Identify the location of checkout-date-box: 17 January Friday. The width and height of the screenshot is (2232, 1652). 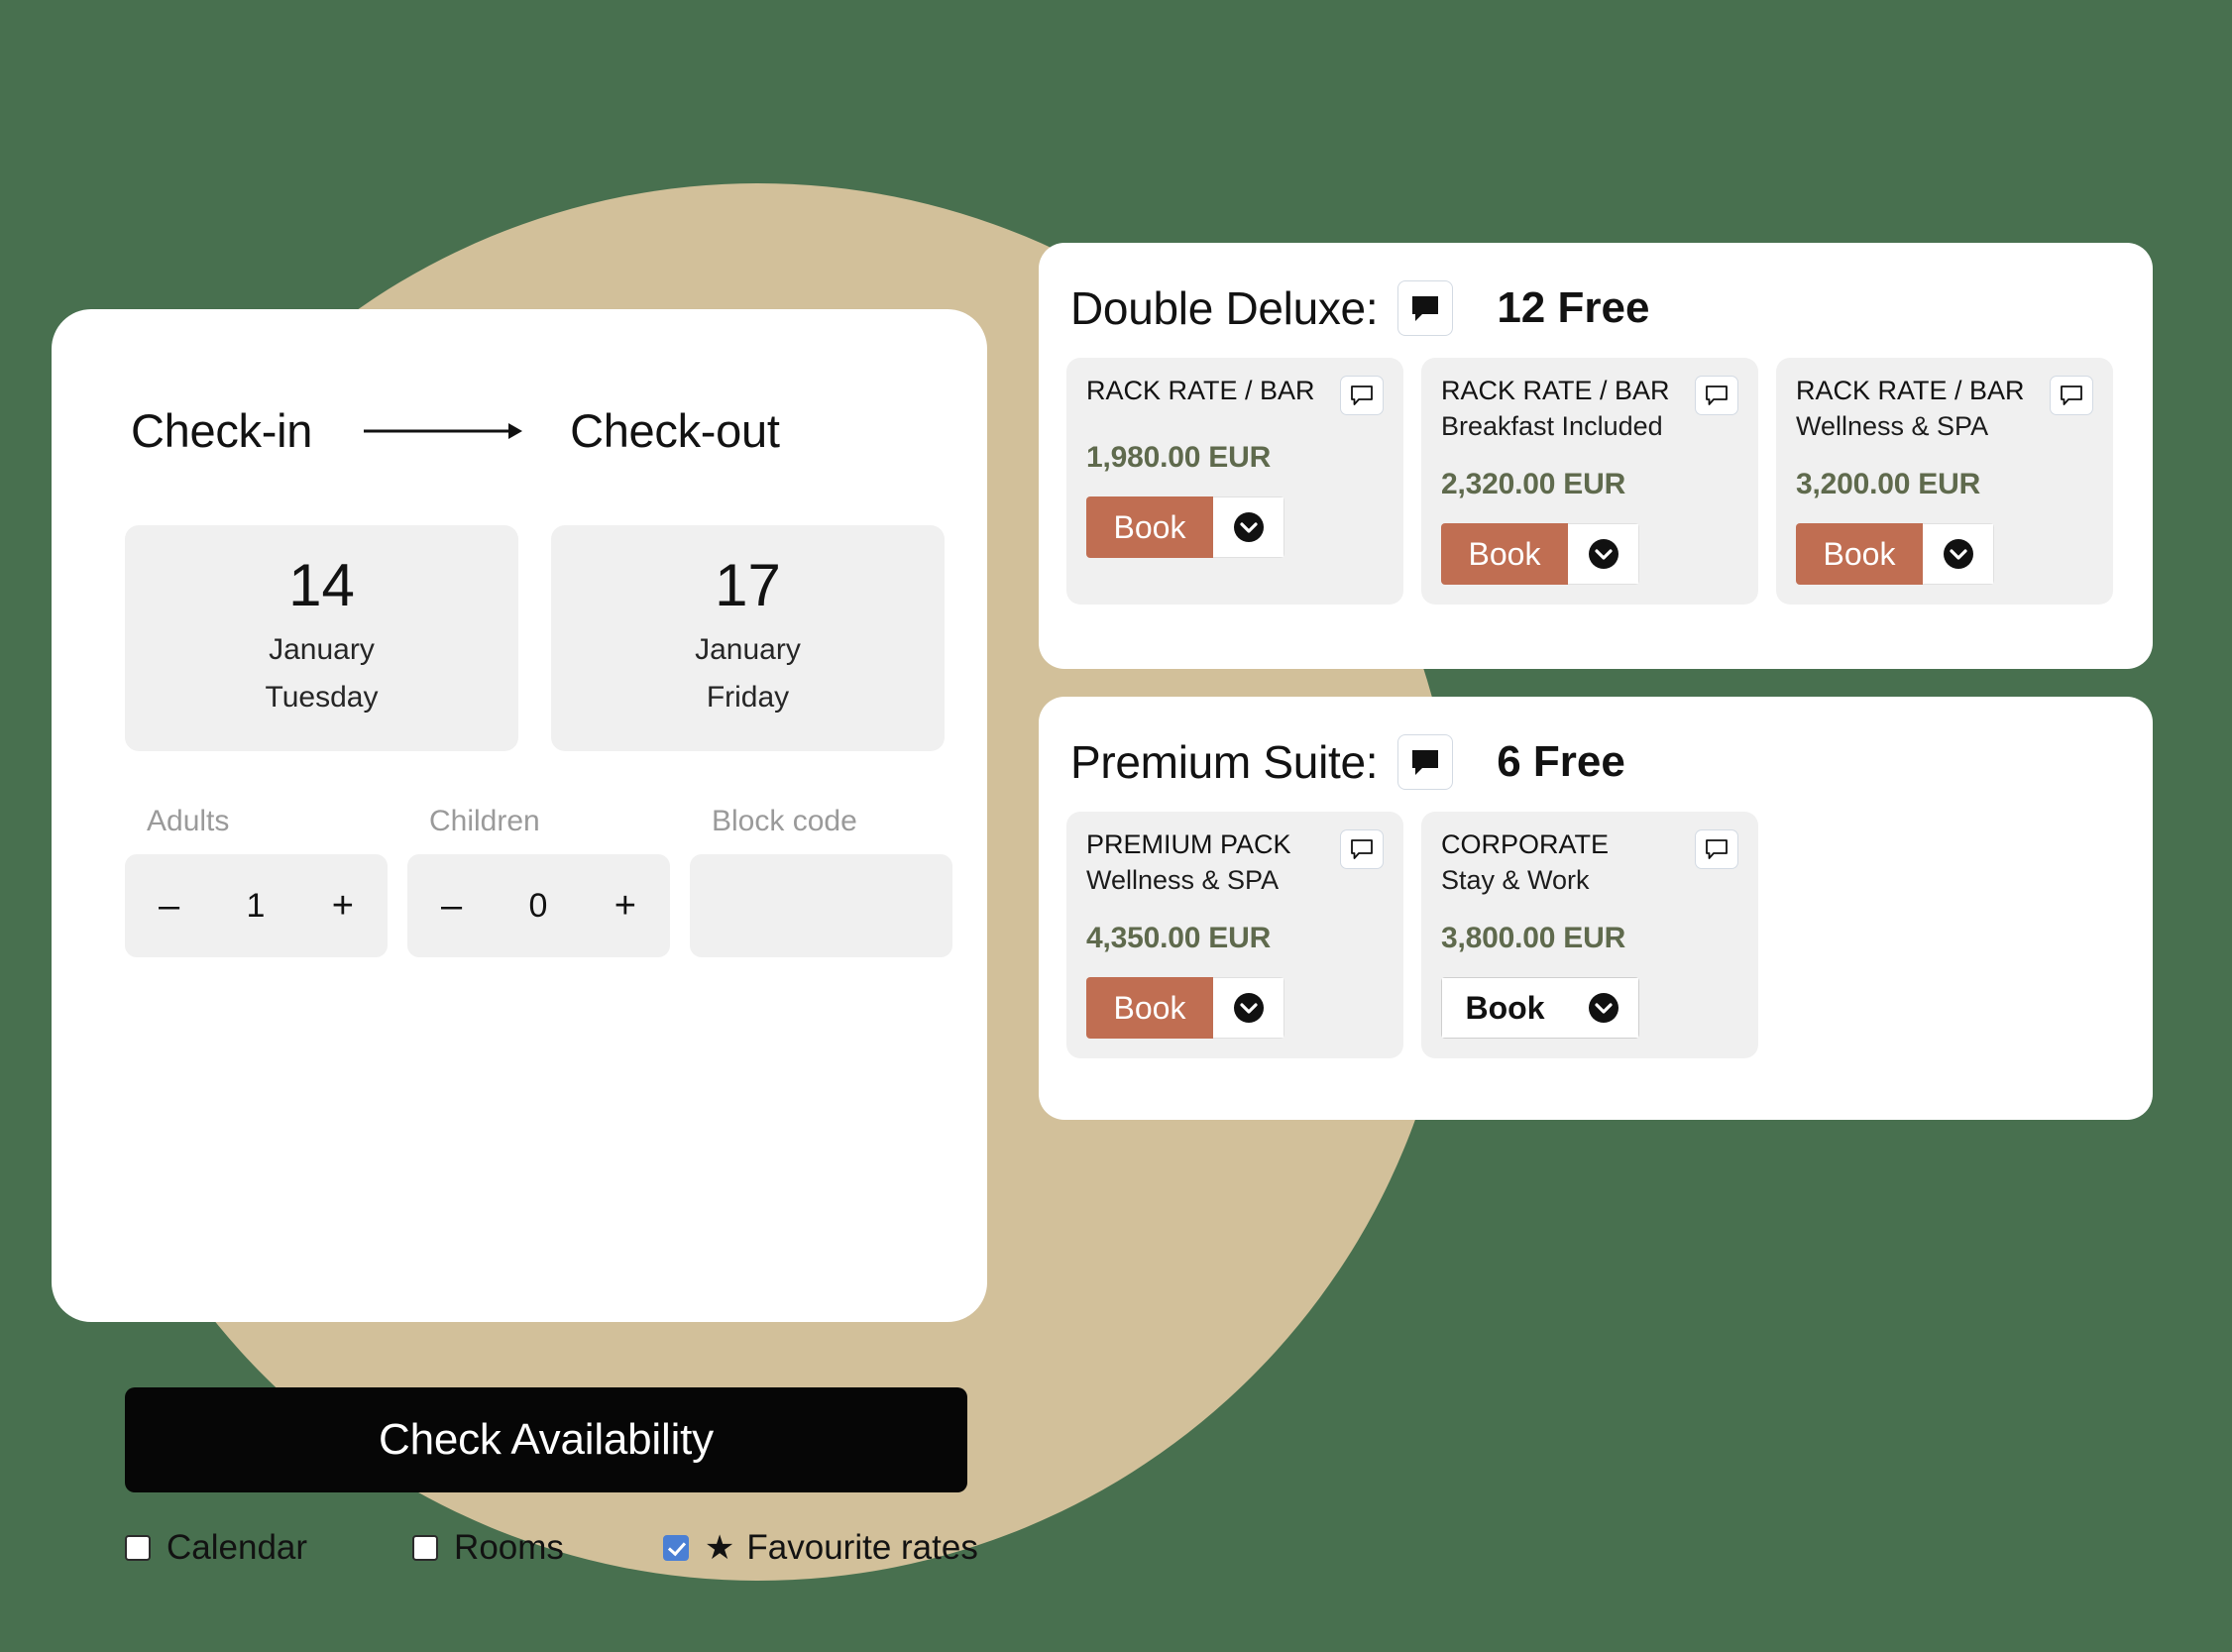
(748, 638).